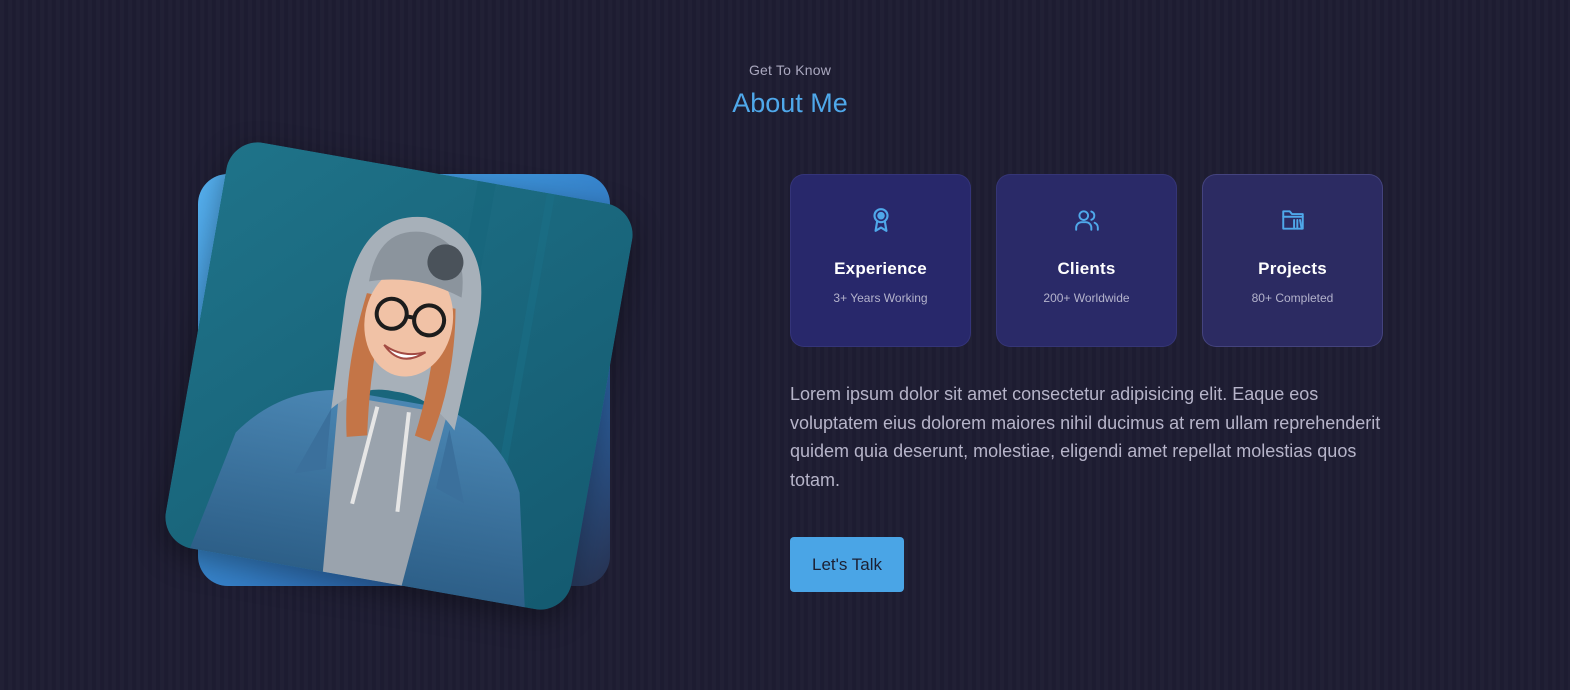  Describe the element at coordinates (1086, 268) in the screenshot. I see `card-title: Clients` at that location.